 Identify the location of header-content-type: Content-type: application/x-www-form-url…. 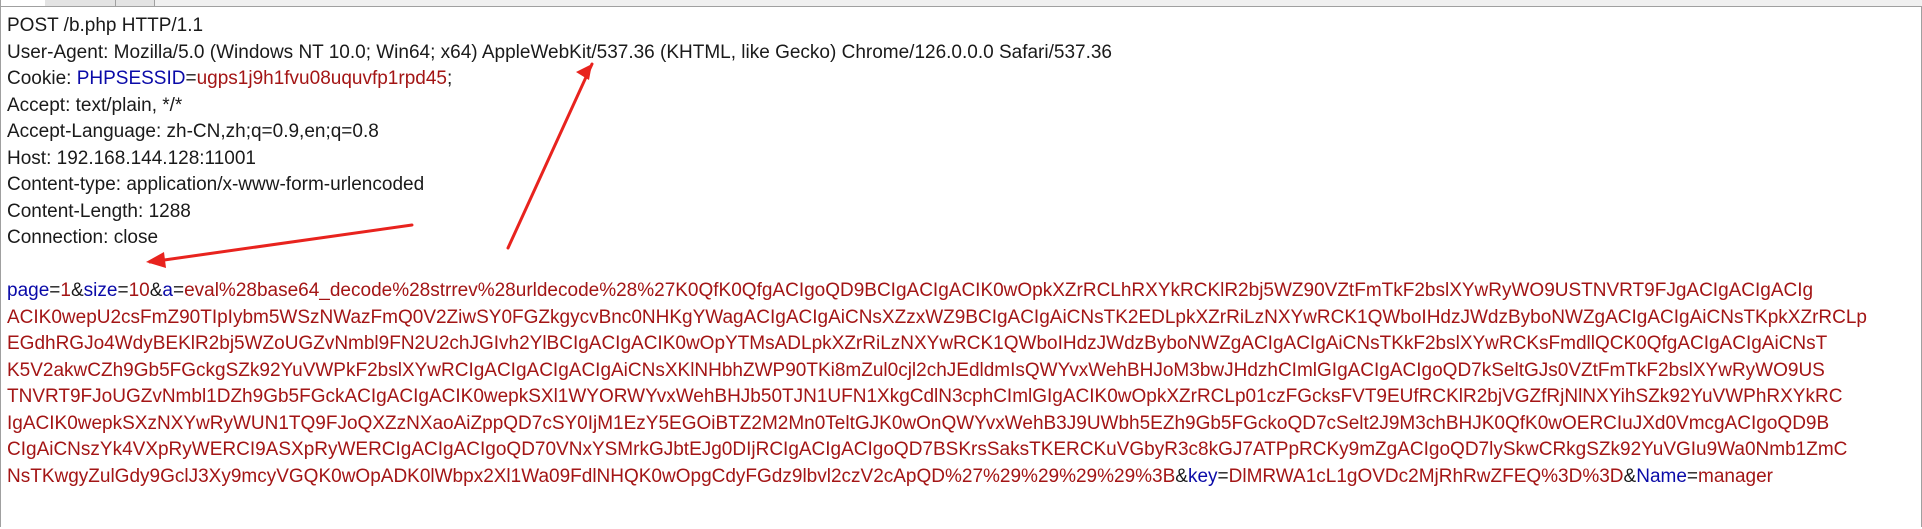
(216, 184).